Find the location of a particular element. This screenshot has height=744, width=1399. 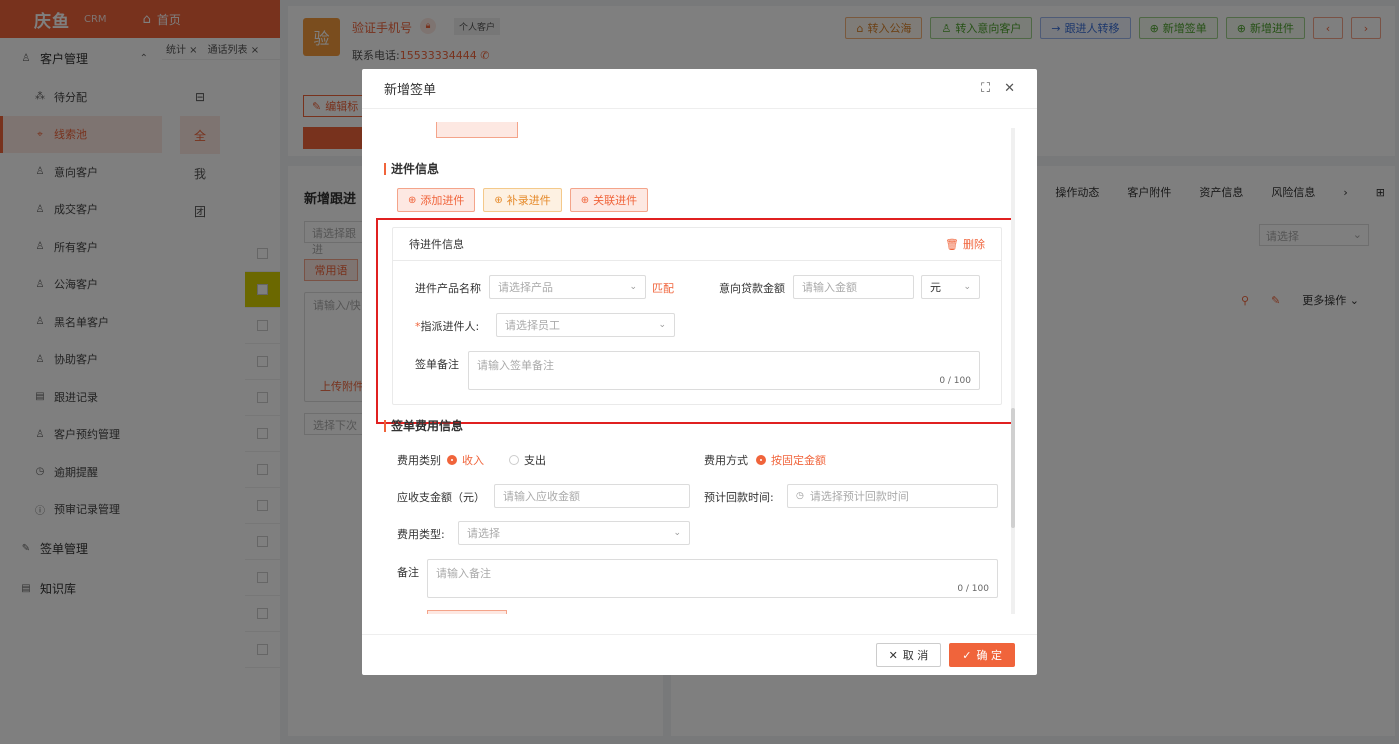

button-label: 添加进件 is located at coordinates (442, 200).